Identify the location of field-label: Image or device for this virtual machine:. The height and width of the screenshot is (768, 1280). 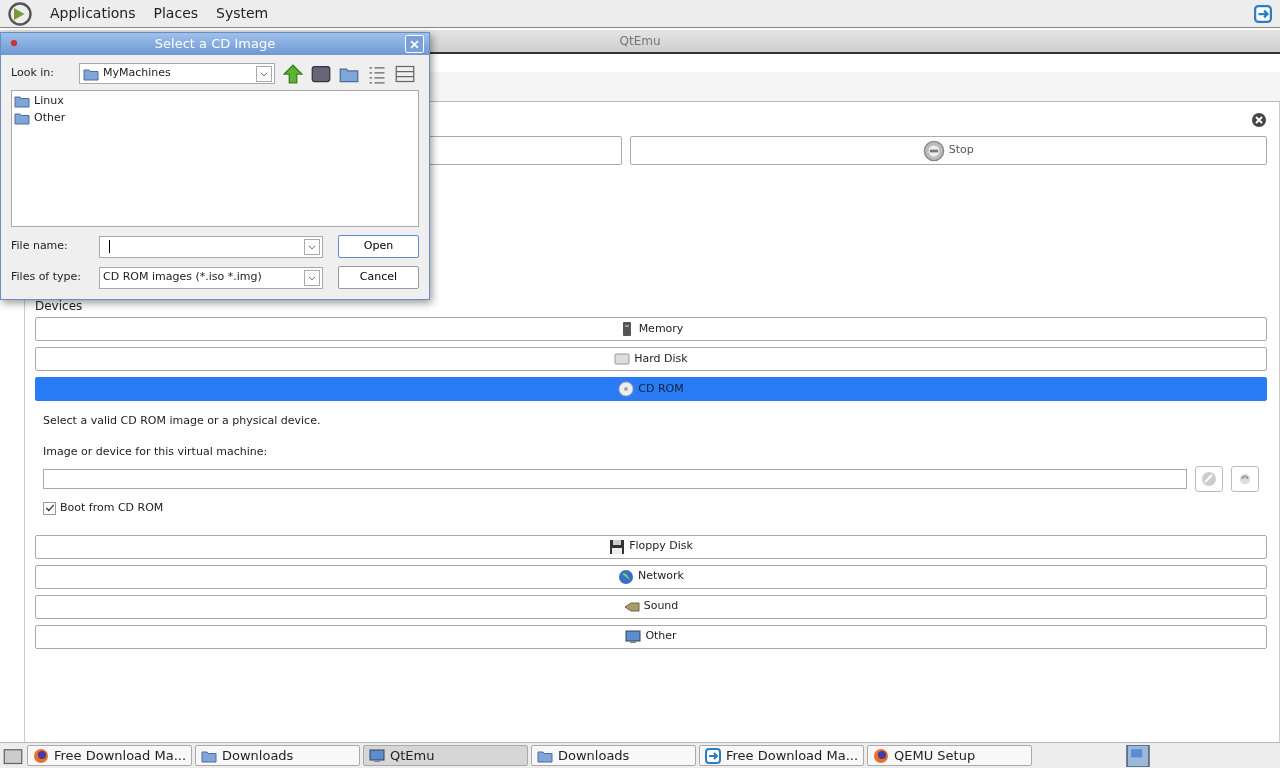
(156, 451).